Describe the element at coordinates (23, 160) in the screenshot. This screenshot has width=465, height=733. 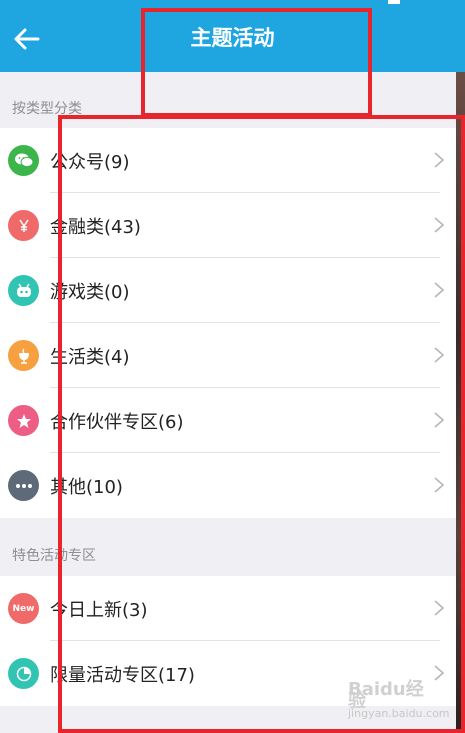
I see `wechat-icon` at that location.